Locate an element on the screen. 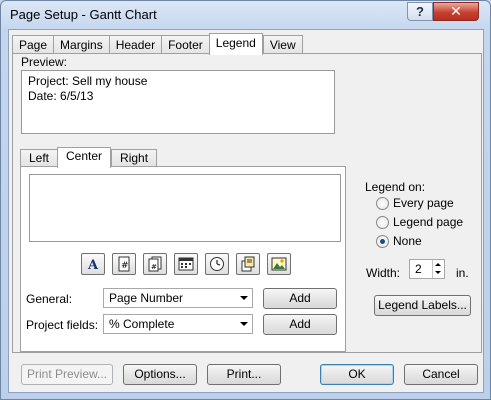 The image size is (491, 400). general-select-value: Page Number is located at coordinates (146, 298).